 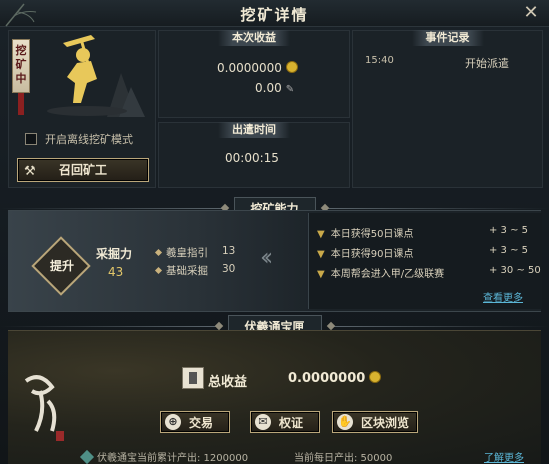 I want to click on cumulative-output: 伏羲通宝当前累计产出: 1200000, so click(x=164, y=456).